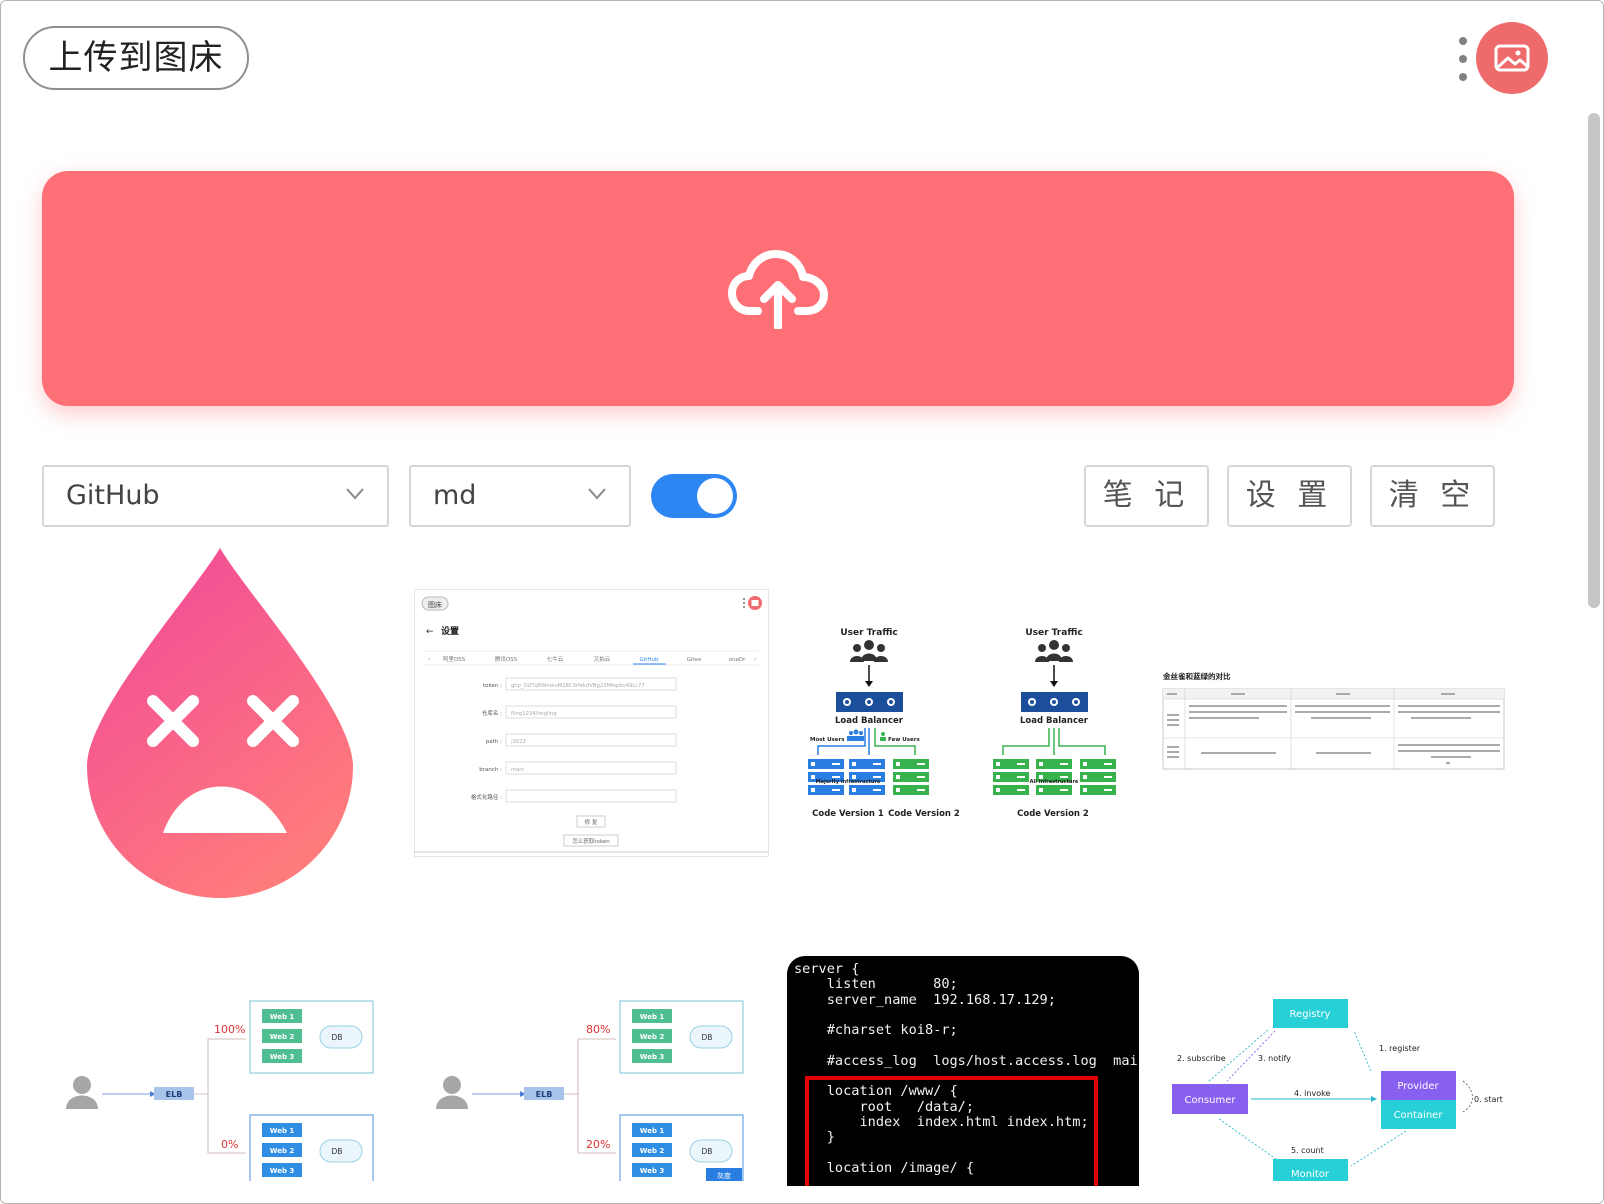 The height and width of the screenshot is (1204, 1604). Describe the element at coordinates (1463, 59) in the screenshot. I see `more-menu-icon` at that location.